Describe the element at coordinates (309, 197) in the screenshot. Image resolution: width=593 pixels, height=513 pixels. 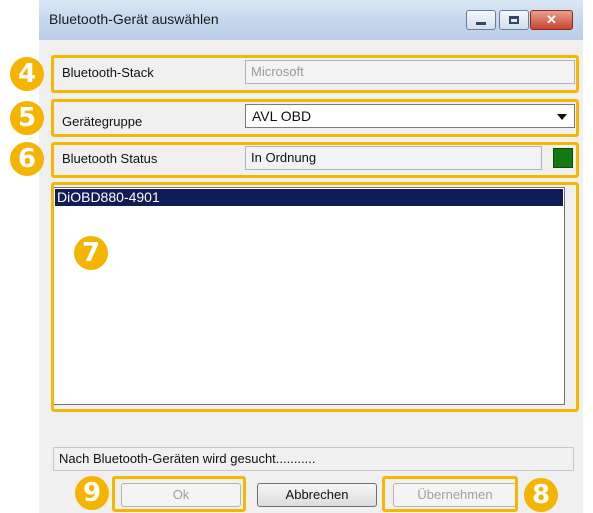
I see `device-list-item-selected: DiOBD880-4901` at that location.